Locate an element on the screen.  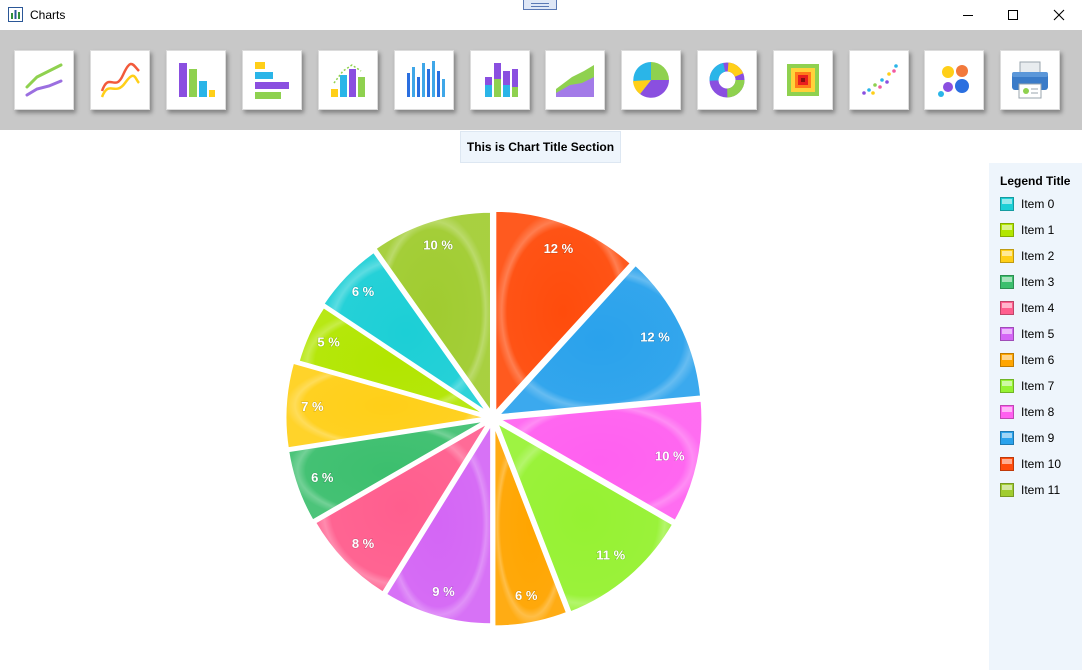
slice-value-label-11: 10 % is located at coordinates (438, 245).